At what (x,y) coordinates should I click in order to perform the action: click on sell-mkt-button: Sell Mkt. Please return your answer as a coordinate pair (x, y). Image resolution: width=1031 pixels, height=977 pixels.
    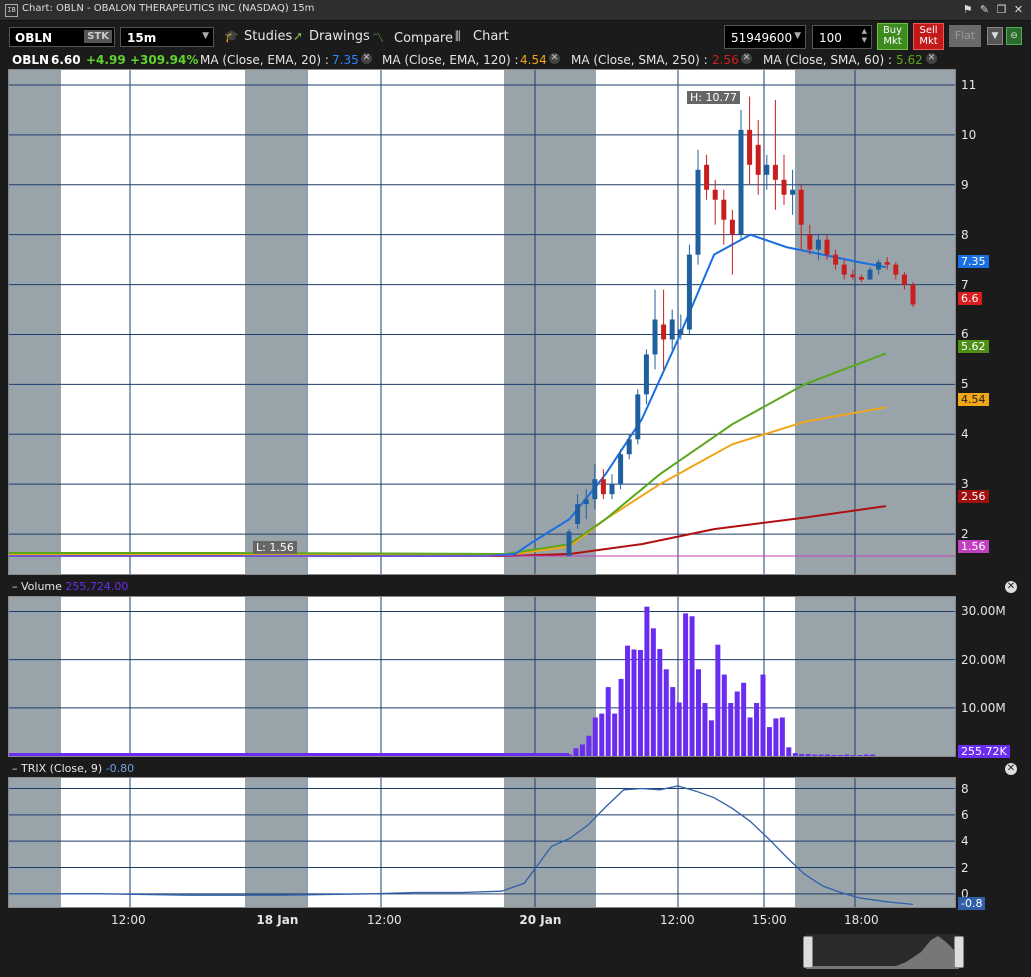
    Looking at the image, I should click on (928, 36).